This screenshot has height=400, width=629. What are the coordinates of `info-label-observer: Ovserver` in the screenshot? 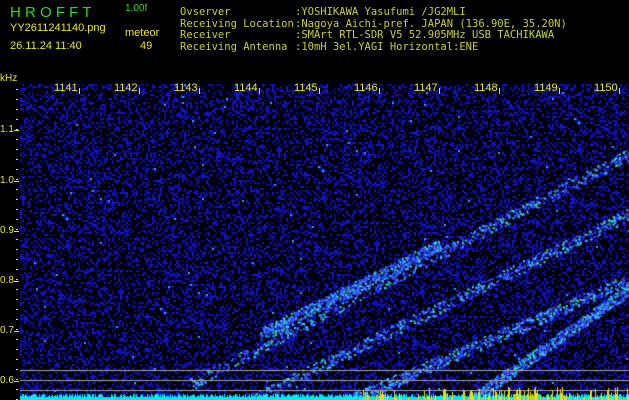 It's located at (205, 12).